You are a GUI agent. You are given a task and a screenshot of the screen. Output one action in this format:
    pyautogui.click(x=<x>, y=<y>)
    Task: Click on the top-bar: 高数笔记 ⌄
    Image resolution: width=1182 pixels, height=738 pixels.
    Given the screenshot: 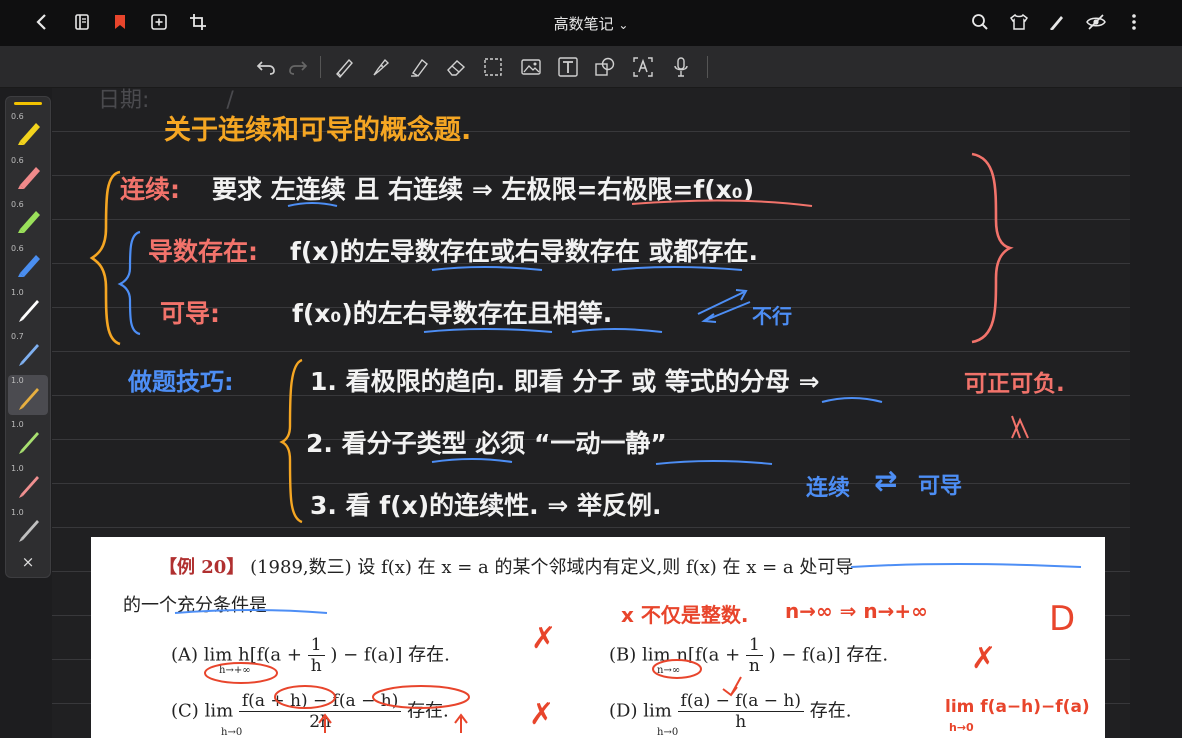 What is the action you would take?
    pyautogui.click(x=591, y=23)
    